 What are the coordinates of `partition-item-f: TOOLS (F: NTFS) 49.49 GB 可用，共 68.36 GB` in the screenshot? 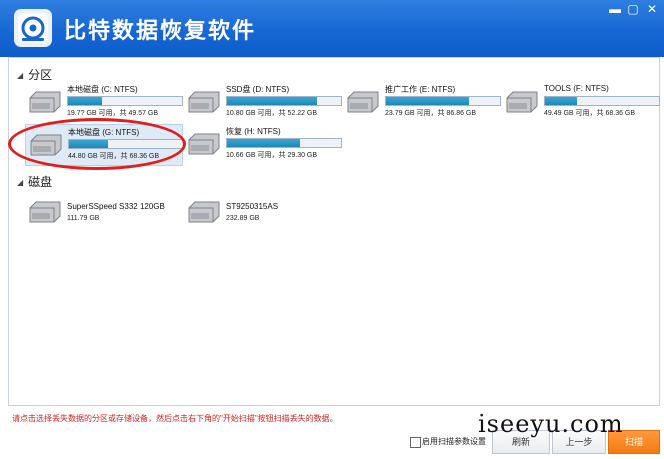 It's located at (581, 102).